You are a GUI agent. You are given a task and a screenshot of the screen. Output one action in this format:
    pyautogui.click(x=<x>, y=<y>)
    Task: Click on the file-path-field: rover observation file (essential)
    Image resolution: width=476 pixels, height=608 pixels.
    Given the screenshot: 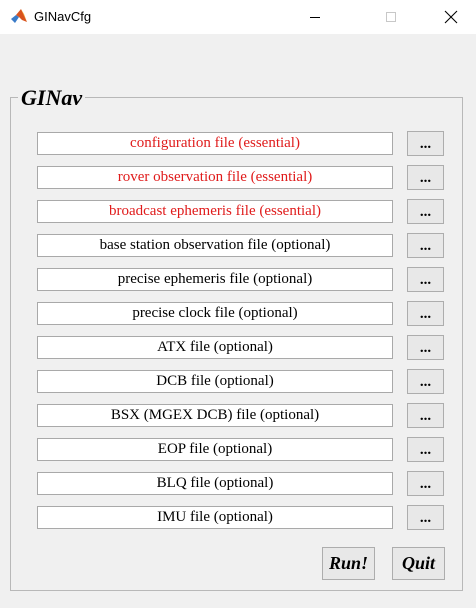 What is the action you would take?
    pyautogui.click(x=215, y=177)
    